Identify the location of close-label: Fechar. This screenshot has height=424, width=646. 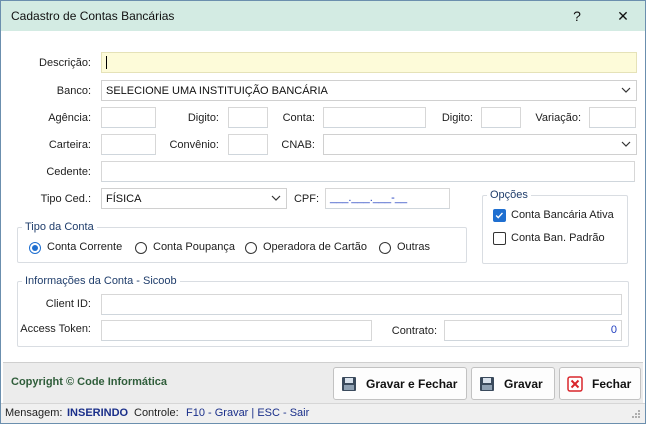
(612, 384).